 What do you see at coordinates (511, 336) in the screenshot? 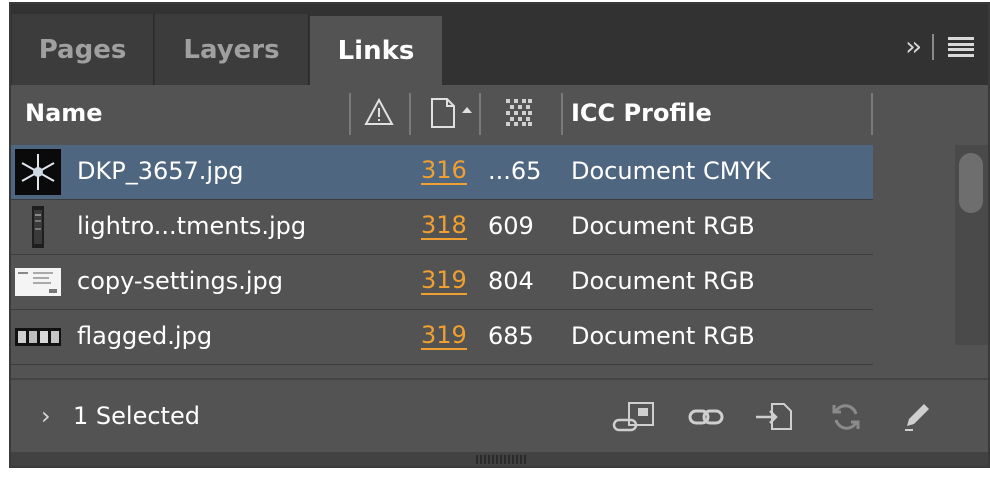
I see `link-size: 685` at bounding box center [511, 336].